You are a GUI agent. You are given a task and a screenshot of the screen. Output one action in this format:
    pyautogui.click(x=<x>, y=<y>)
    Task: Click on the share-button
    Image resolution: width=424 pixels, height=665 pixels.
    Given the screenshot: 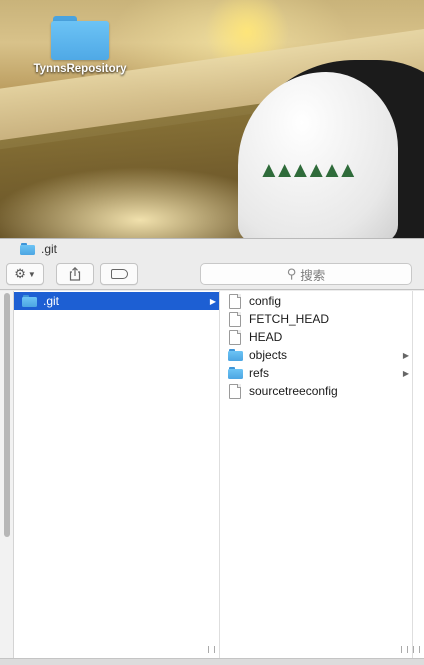 What is the action you would take?
    pyautogui.click(x=75, y=274)
    